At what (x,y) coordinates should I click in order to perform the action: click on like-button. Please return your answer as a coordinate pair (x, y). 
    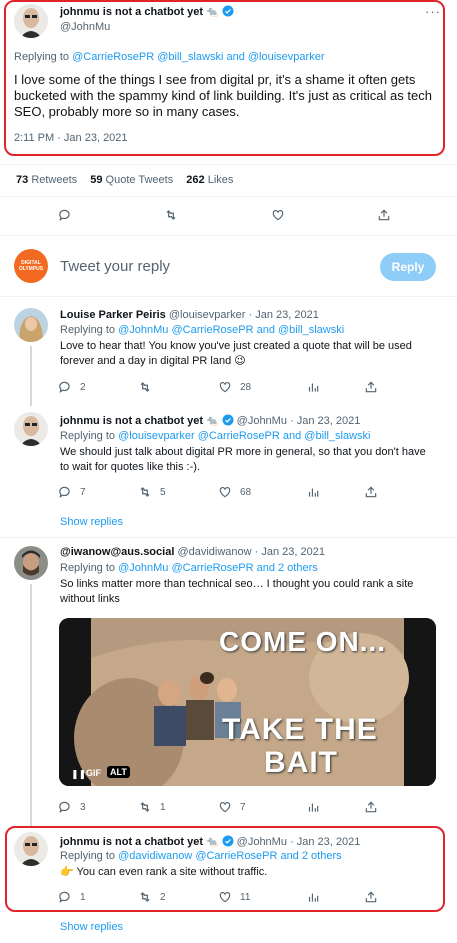
    Looking at the image, I should click on (278, 215).